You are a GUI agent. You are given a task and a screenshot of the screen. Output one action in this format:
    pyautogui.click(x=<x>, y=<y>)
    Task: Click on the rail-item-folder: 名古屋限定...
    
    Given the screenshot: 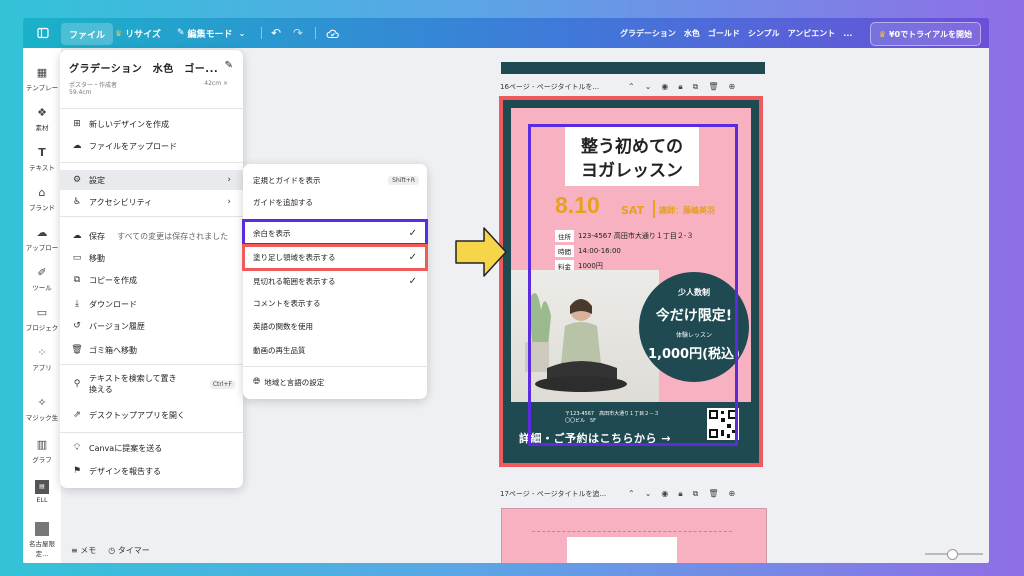 What is the action you would take?
    pyautogui.click(x=42, y=540)
    